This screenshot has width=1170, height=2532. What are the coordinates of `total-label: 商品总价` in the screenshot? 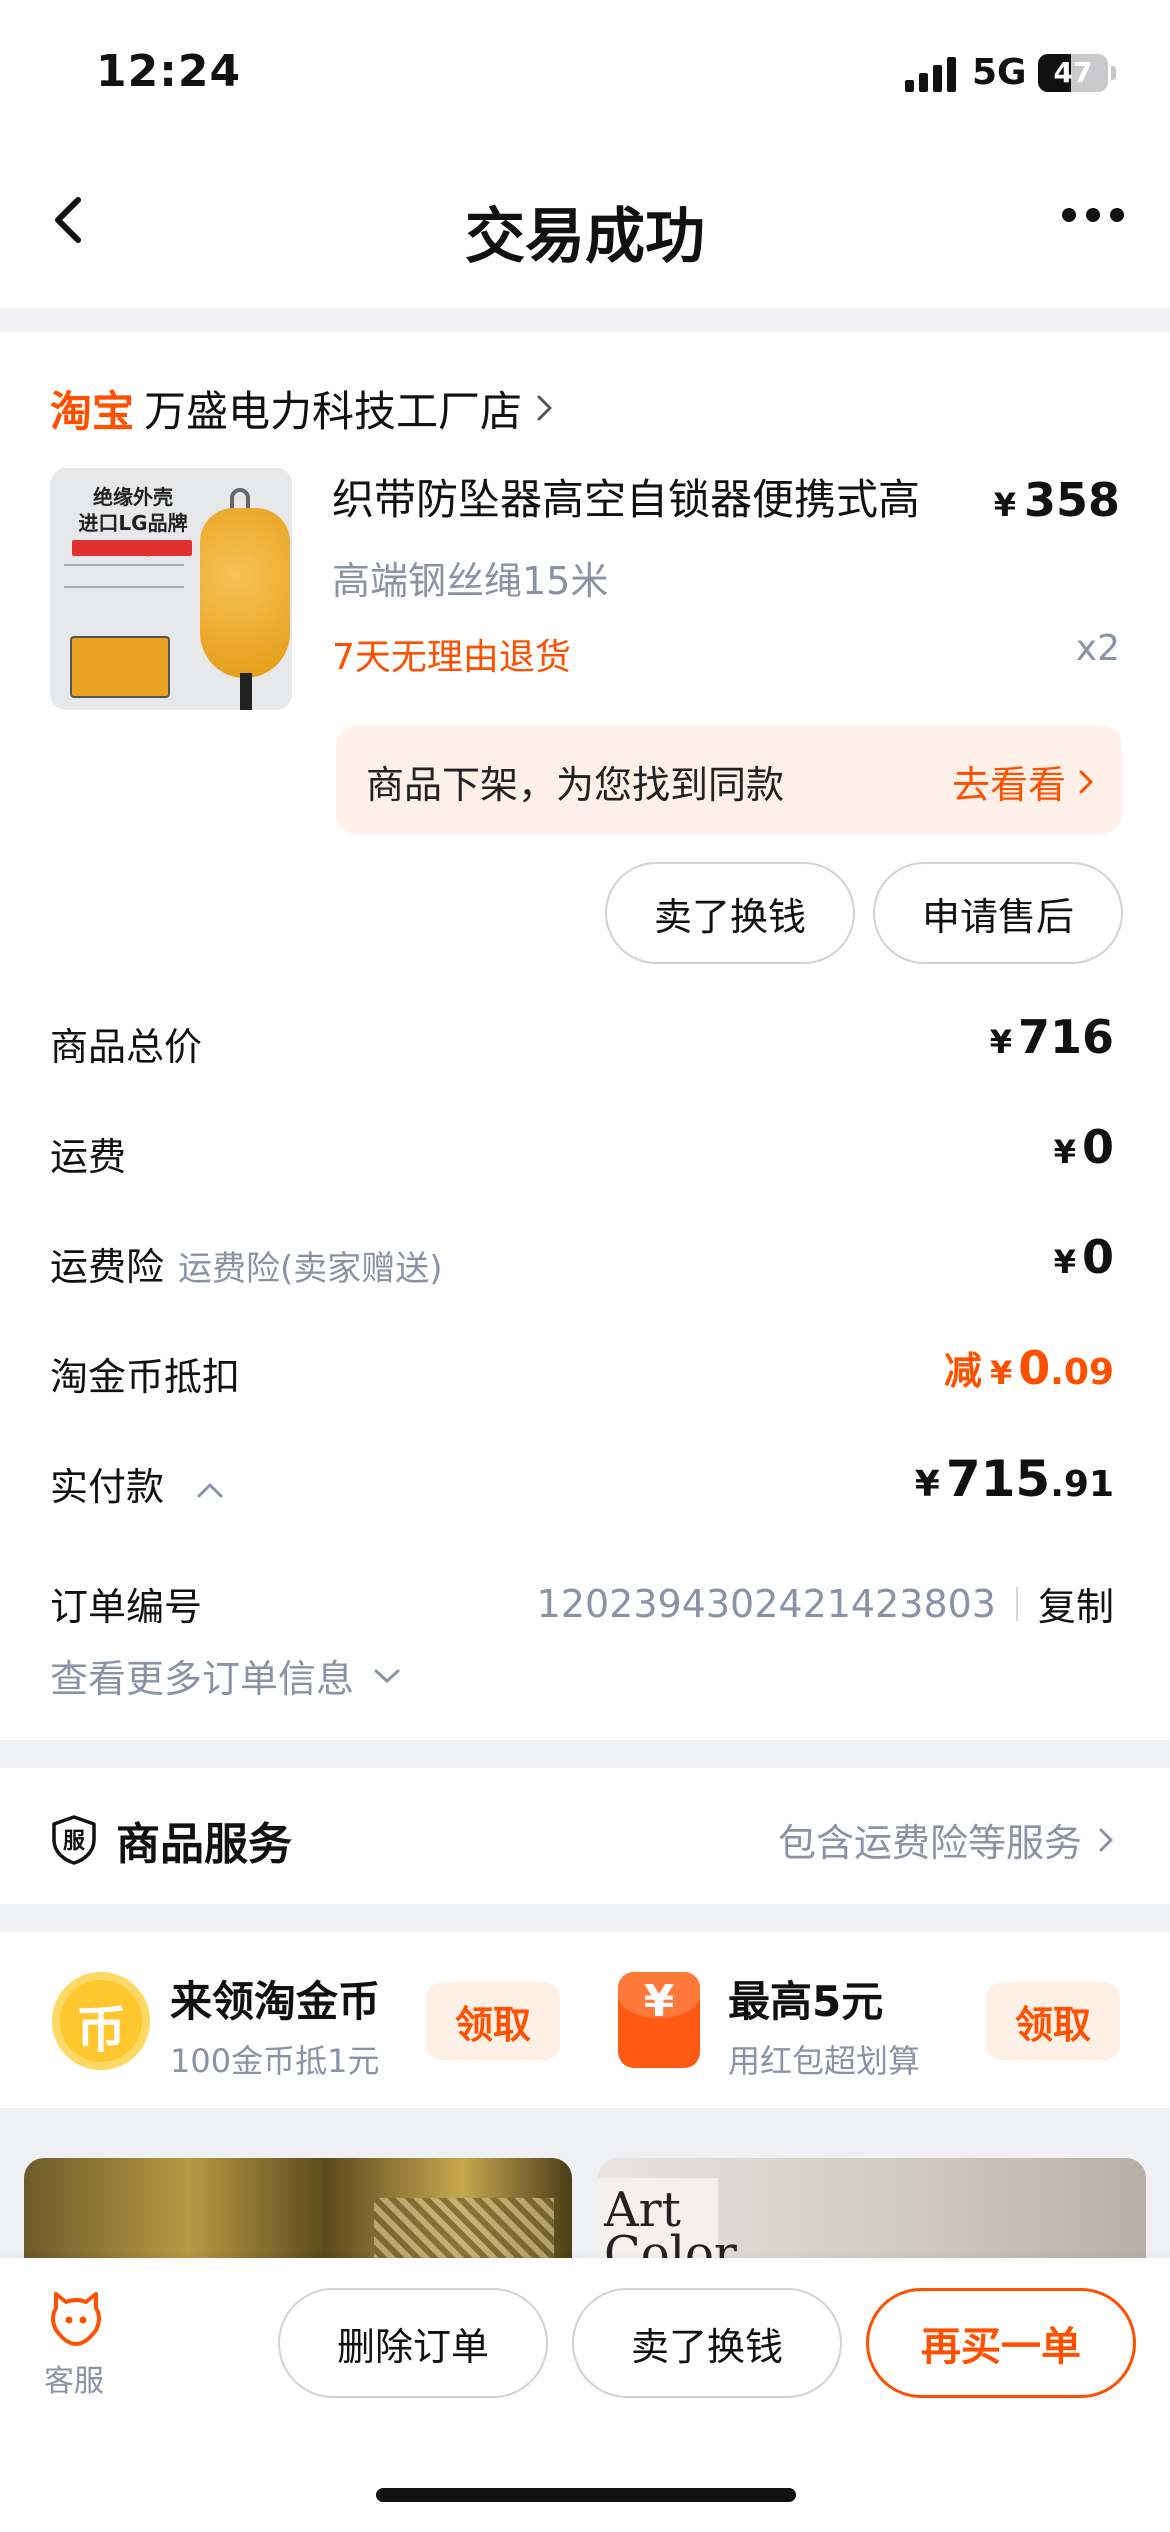 It's located at (126, 1047).